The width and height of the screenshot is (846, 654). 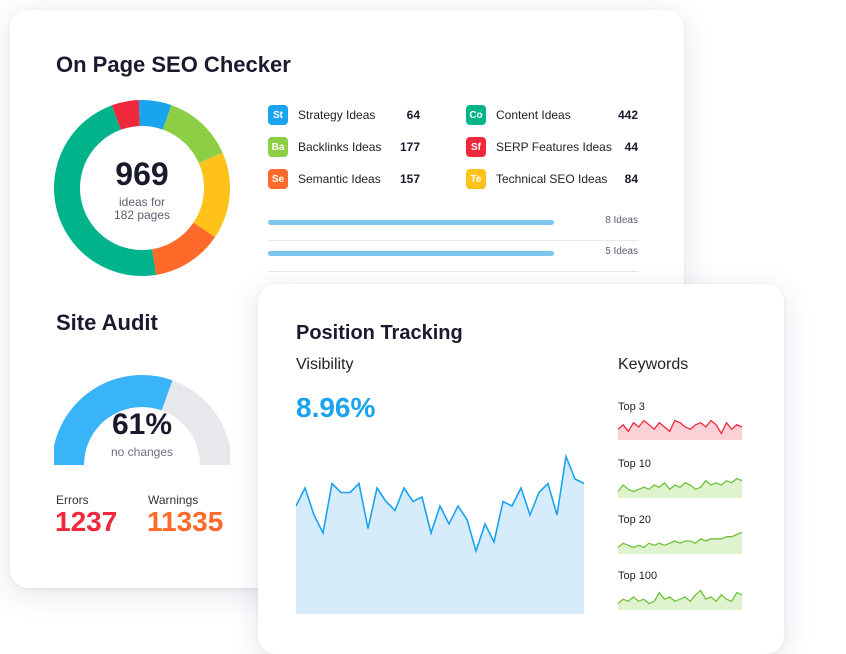 I want to click on idea-row: Te Technical SEO Ideas 84, so click(x=552, y=179).